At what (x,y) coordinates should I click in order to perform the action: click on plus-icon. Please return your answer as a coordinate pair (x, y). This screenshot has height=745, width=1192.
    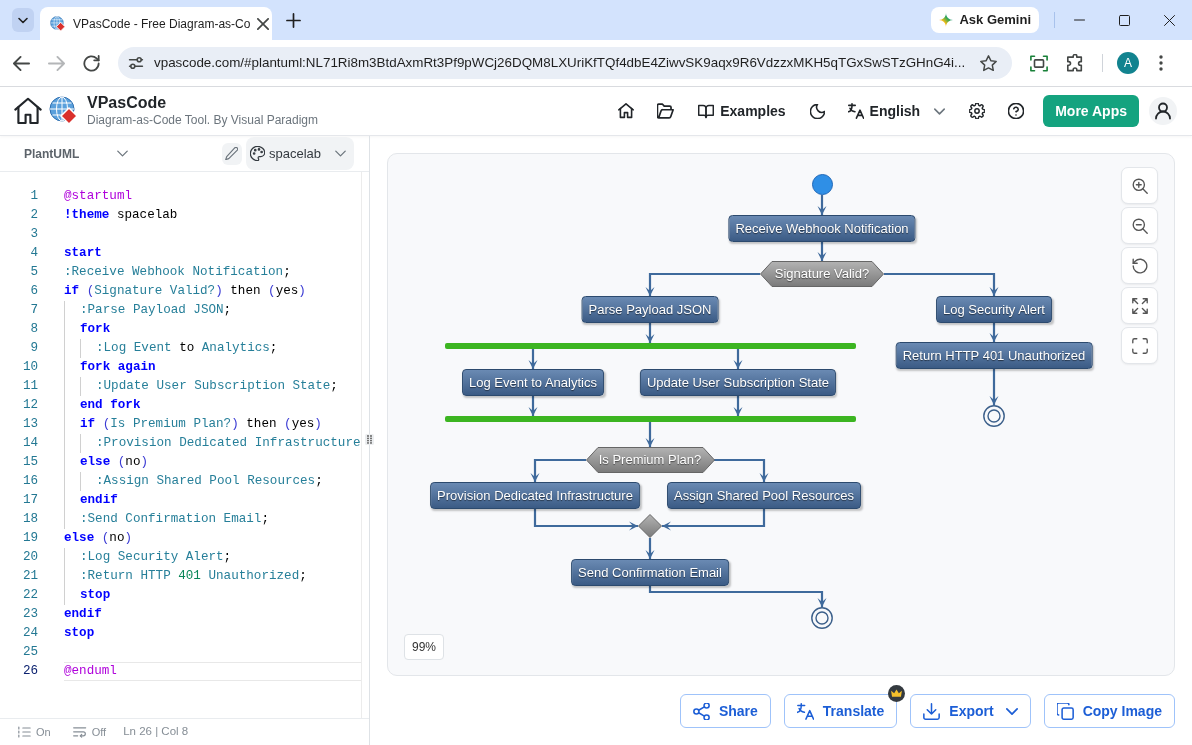
    Looking at the image, I should click on (293, 20).